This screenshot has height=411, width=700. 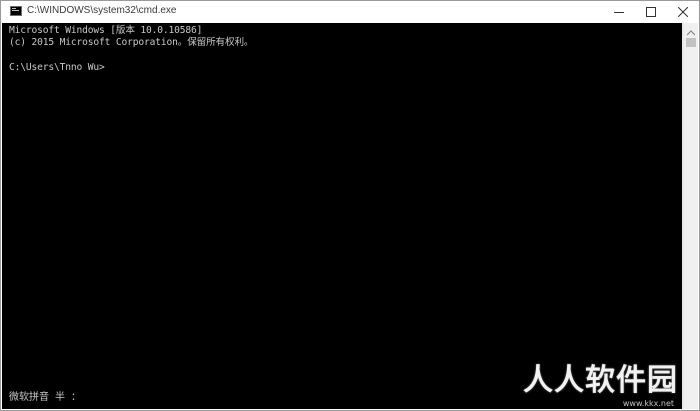 I want to click on scroll-up-button, so click(x=691, y=30).